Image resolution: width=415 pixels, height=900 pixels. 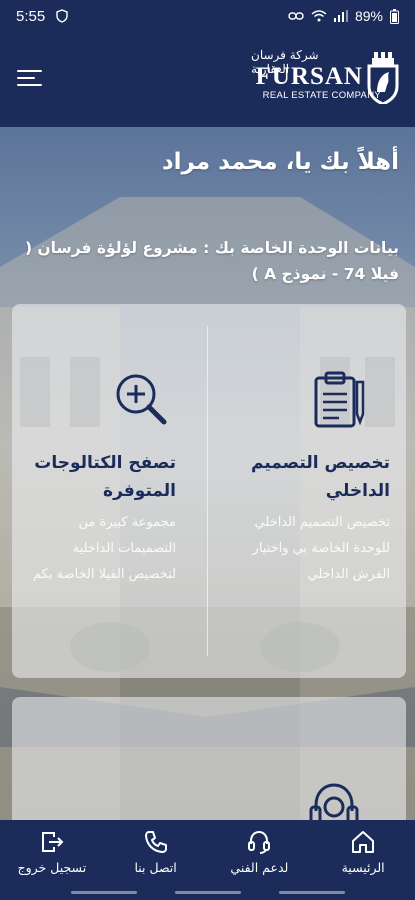 What do you see at coordinates (141, 399) in the screenshot?
I see `zoom-in-icon` at bounding box center [141, 399].